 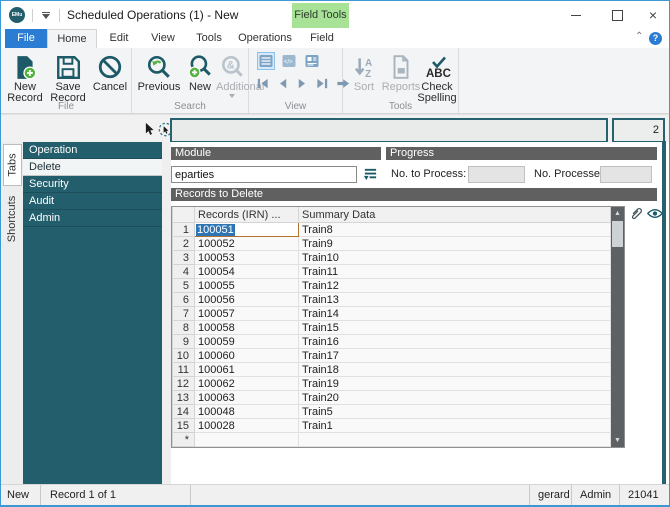 I want to click on irn-cell: 100060, so click(x=246, y=355).